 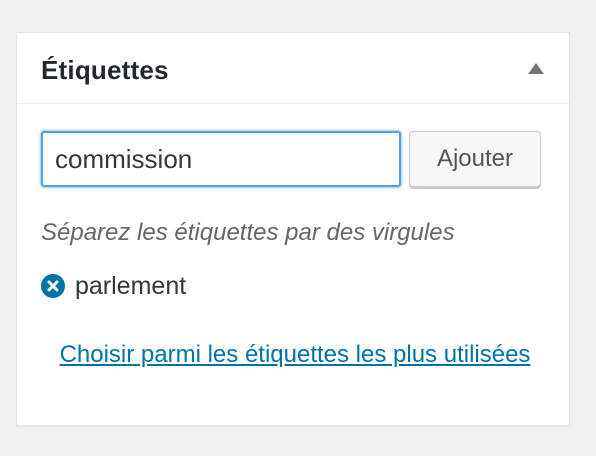 What do you see at coordinates (53, 286) in the screenshot?
I see `remove-circle-x-icon` at bounding box center [53, 286].